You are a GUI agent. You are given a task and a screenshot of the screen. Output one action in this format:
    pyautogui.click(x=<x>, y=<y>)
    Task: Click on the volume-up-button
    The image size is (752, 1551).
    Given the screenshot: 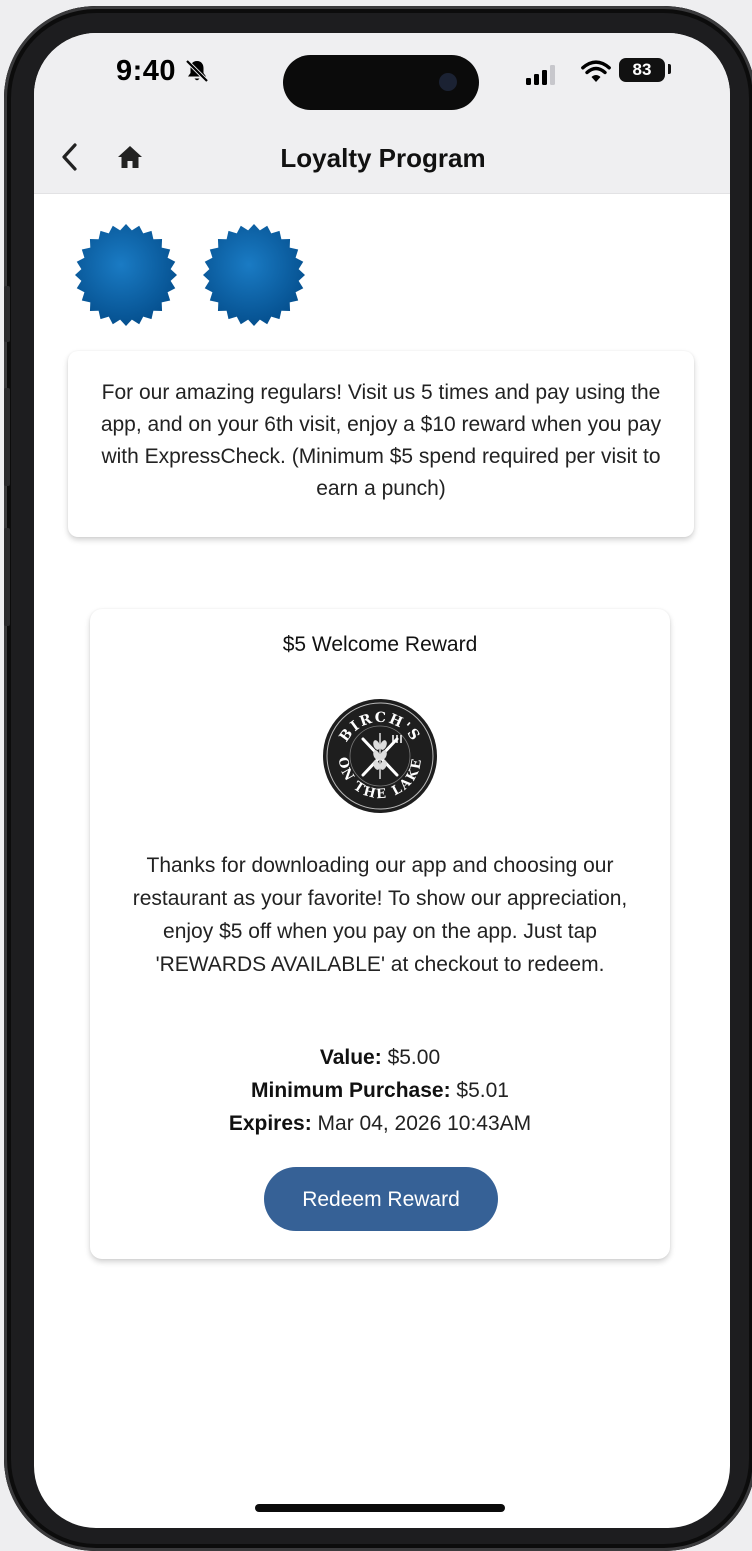 What is the action you would take?
    pyautogui.click(x=7, y=437)
    